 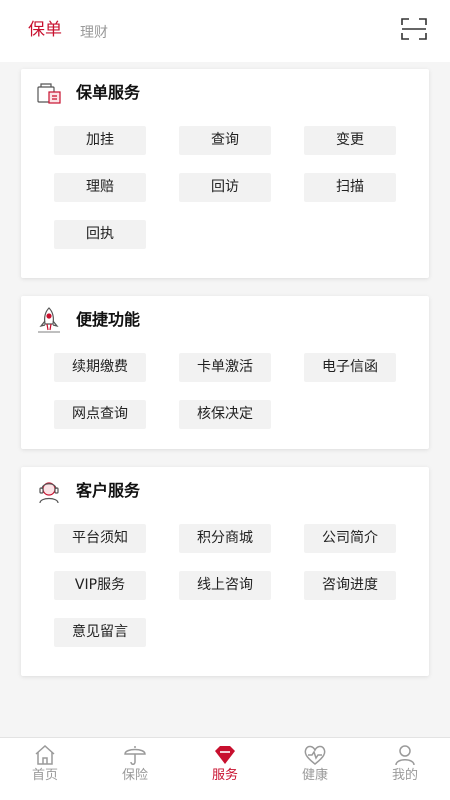 I want to click on card-header: 保单服务, so click(x=225, y=94).